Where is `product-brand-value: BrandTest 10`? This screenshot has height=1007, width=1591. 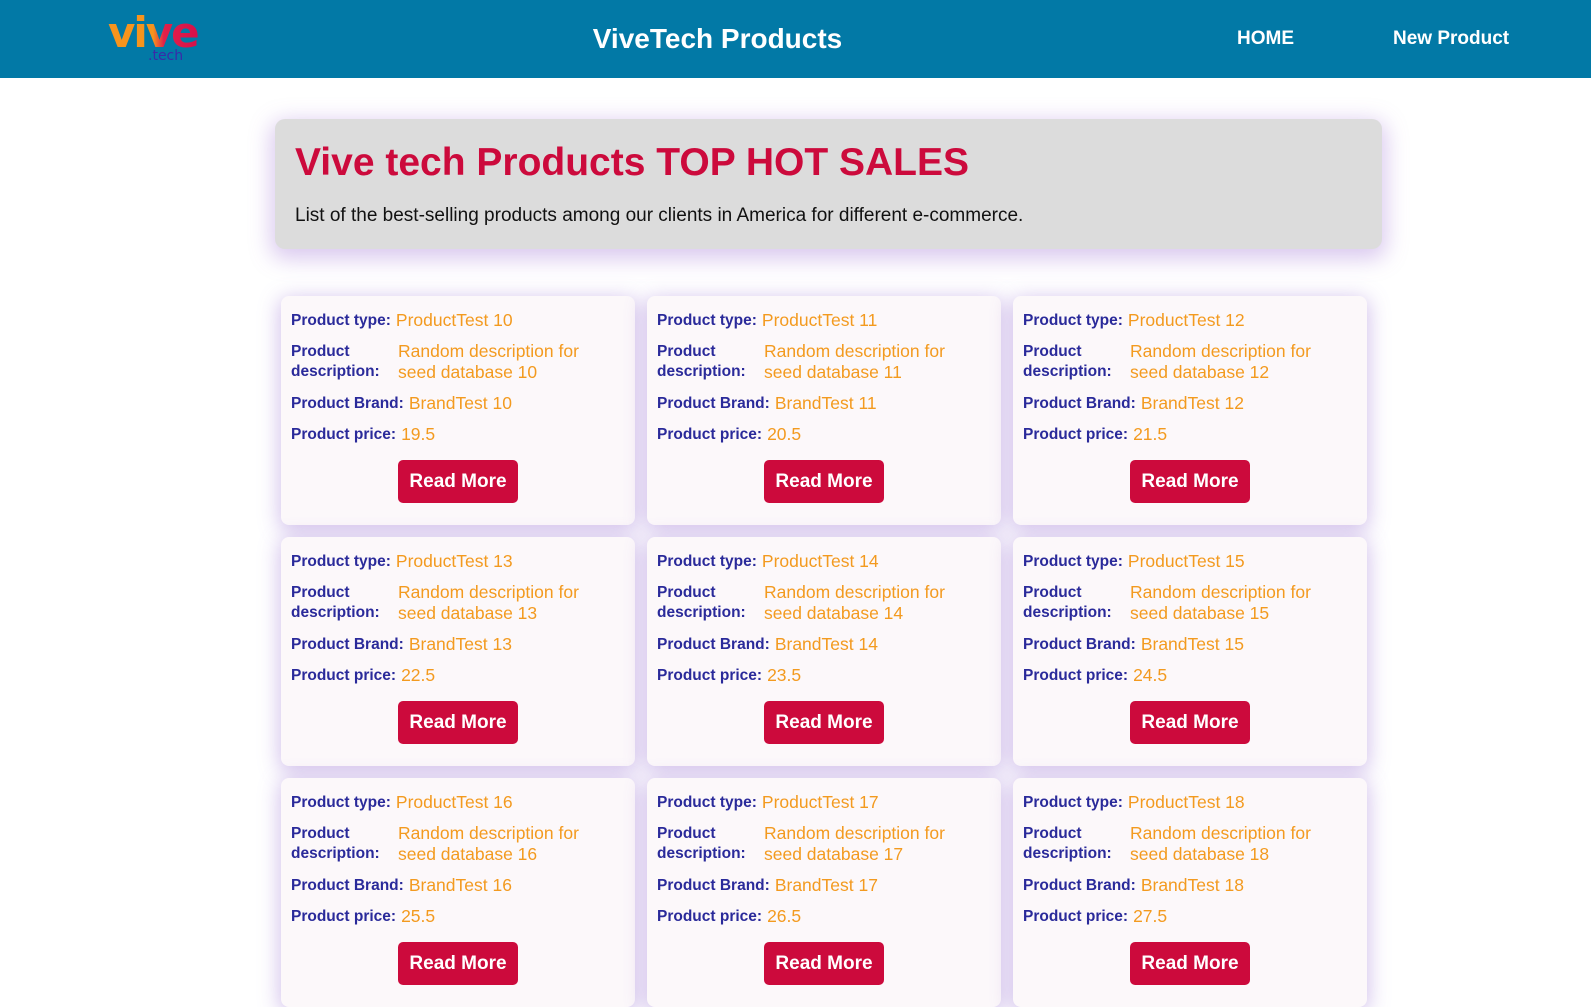 product-brand-value: BrandTest 10 is located at coordinates (460, 403).